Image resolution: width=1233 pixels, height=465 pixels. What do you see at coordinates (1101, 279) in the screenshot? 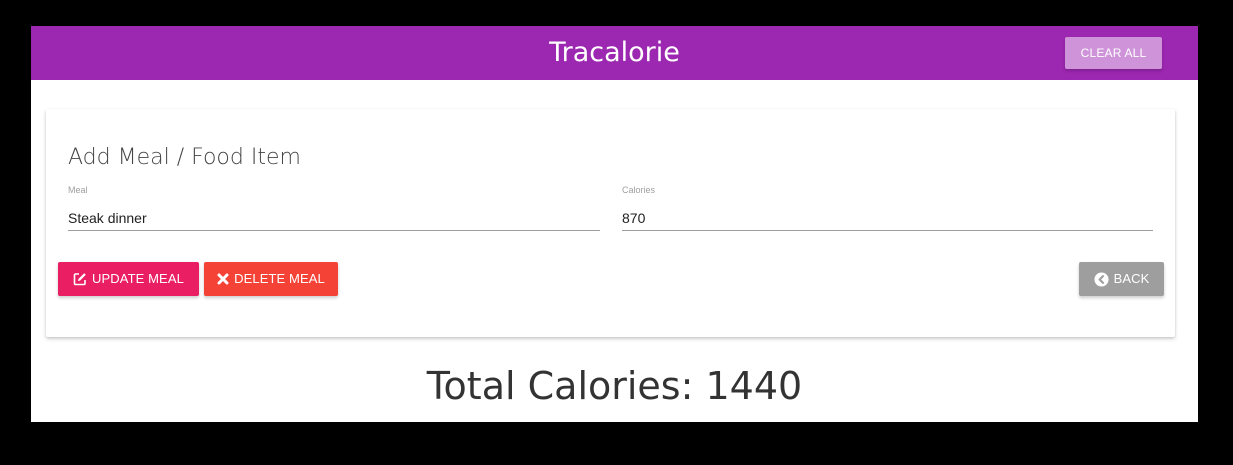
I see `chevron-circle-left-icon` at bounding box center [1101, 279].